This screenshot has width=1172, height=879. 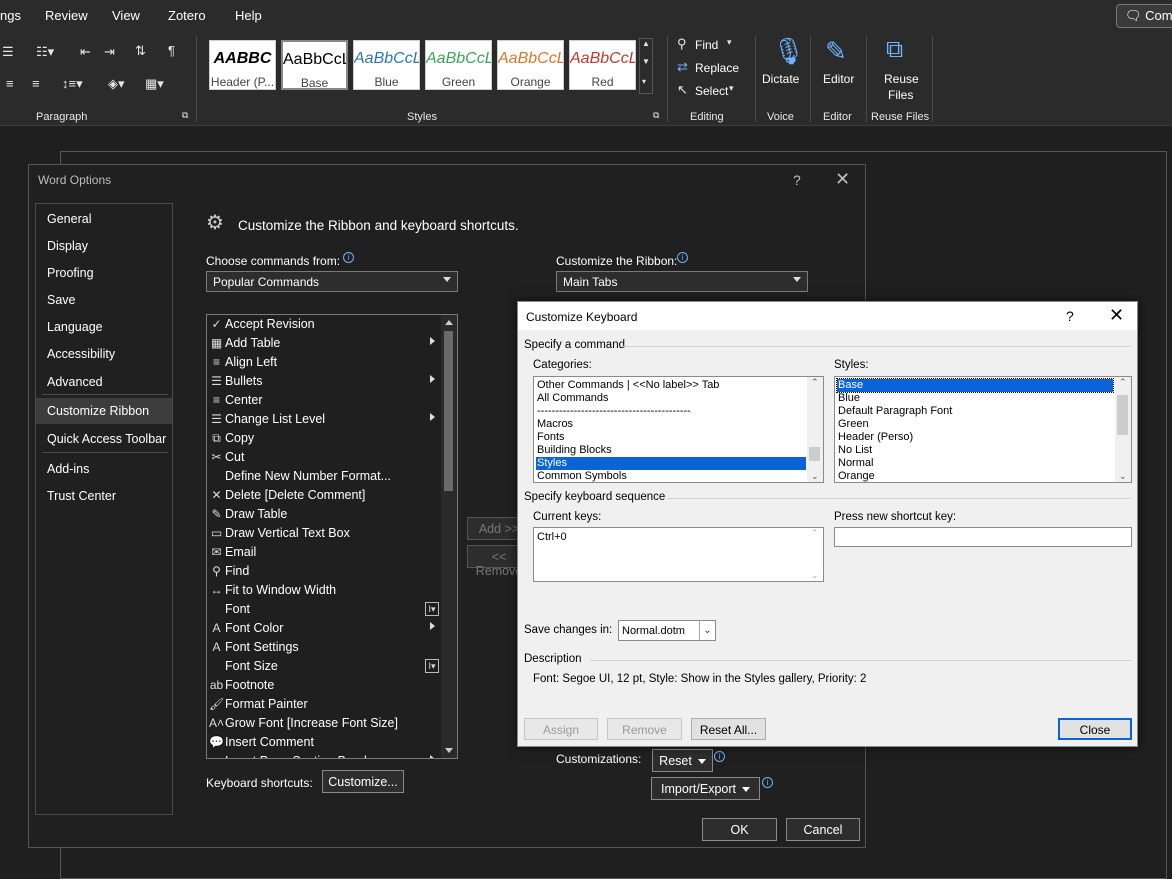 What do you see at coordinates (1095, 729) in the screenshot?
I see `close-button: Close` at bounding box center [1095, 729].